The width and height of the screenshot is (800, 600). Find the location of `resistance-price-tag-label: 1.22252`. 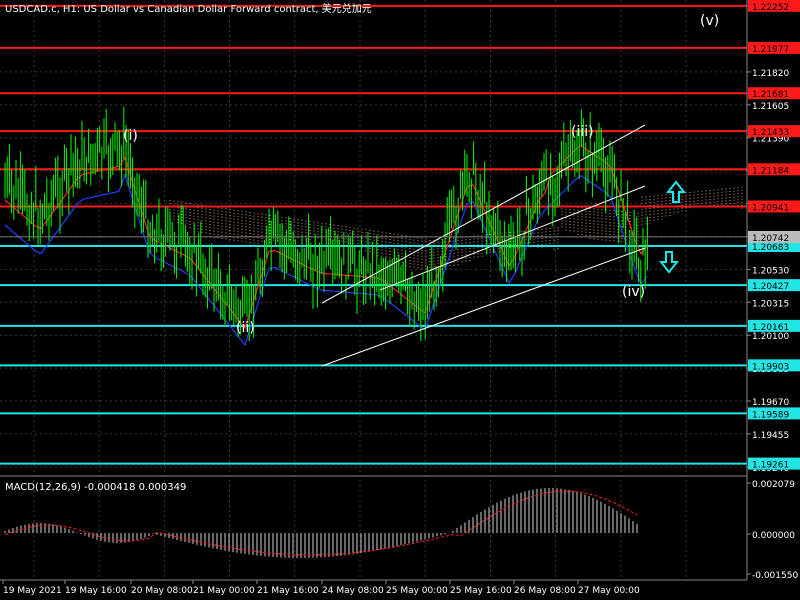

resistance-price-tag-label: 1.22252 is located at coordinates (770, 8).